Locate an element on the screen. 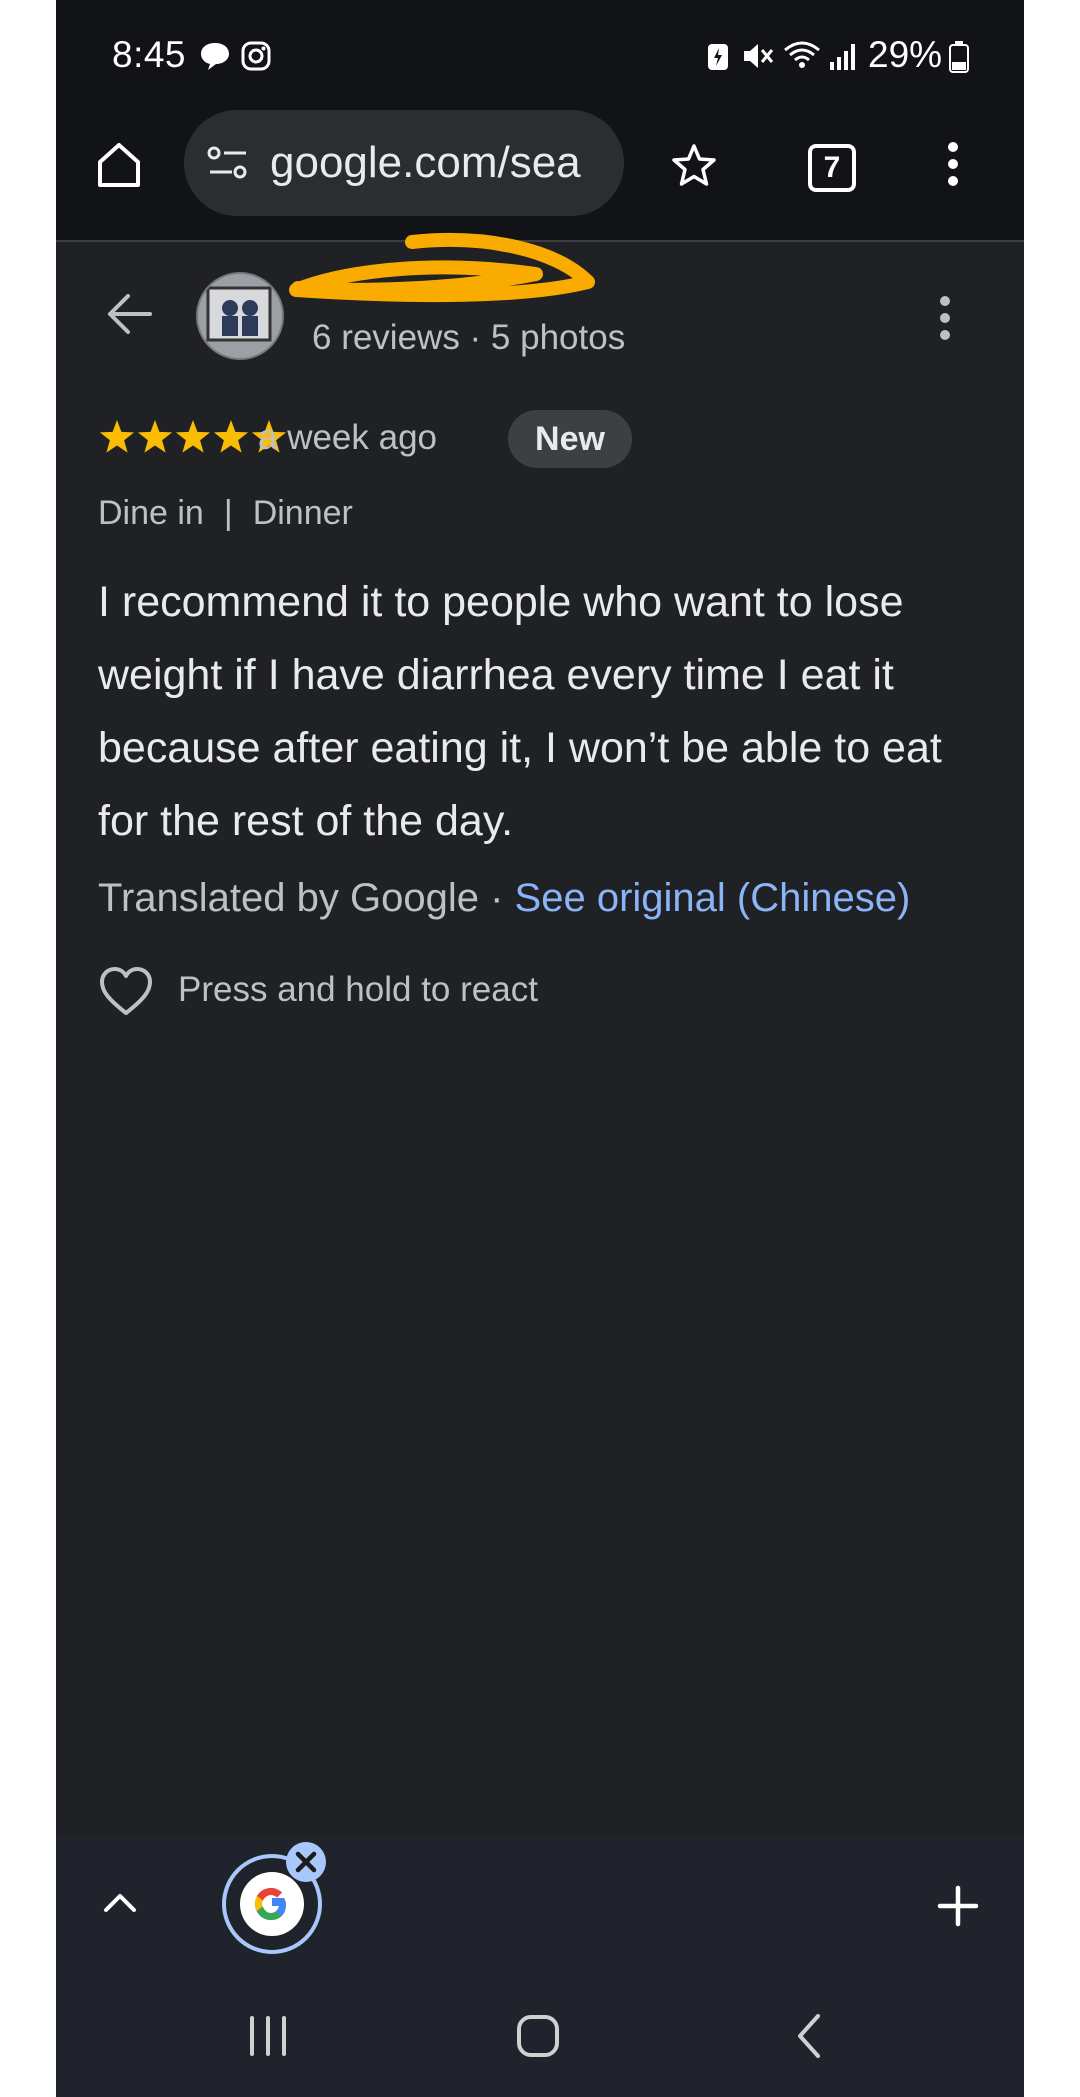  bookmark-star-icon is located at coordinates (694, 168).